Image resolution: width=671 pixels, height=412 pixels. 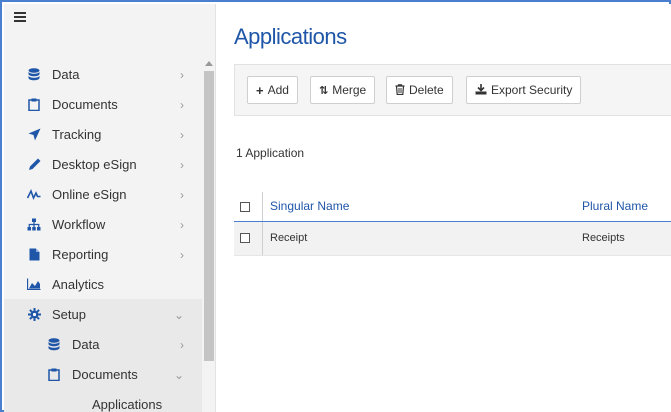 What do you see at coordinates (452, 207) in the screenshot?
I see `table-header: Singular Name Plural Name` at bounding box center [452, 207].